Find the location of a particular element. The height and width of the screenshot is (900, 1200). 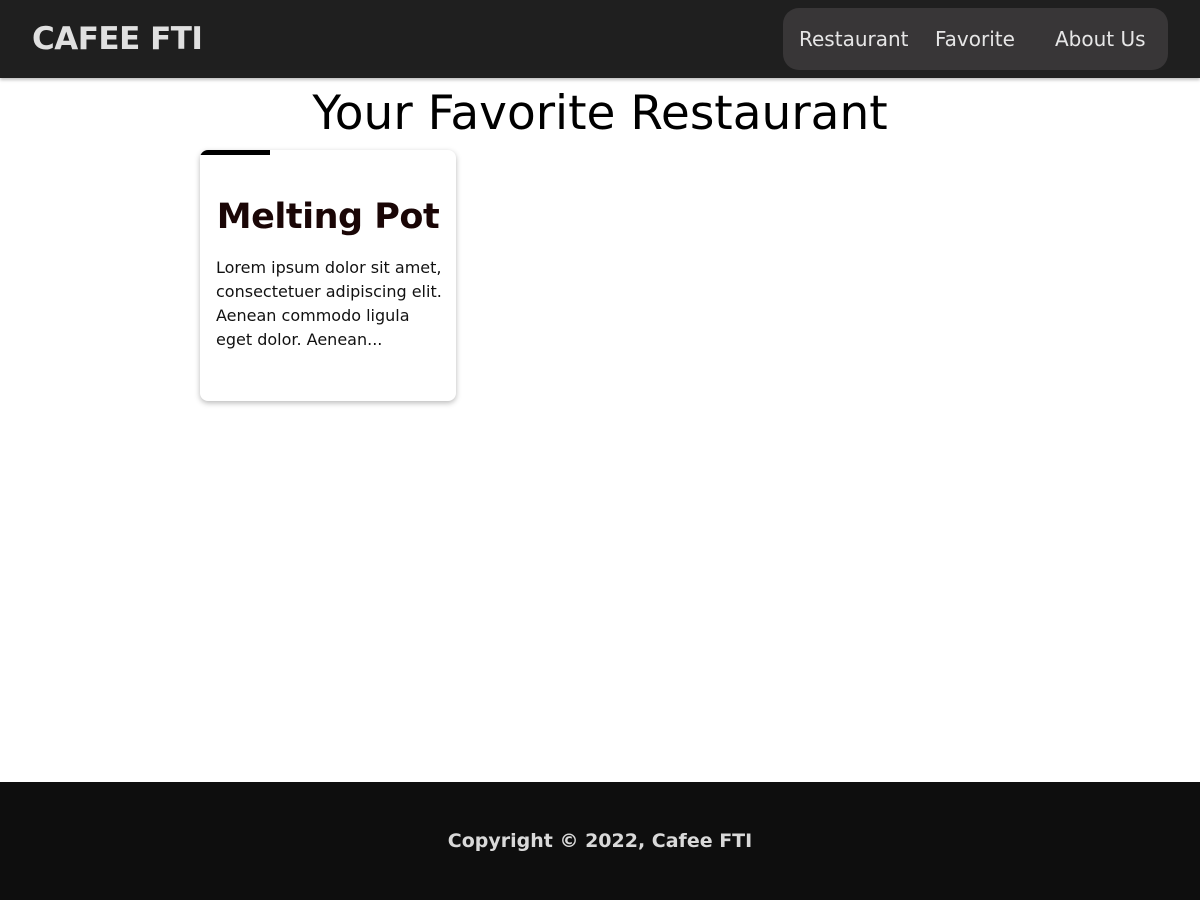

card-accent-bar is located at coordinates (235, 152).